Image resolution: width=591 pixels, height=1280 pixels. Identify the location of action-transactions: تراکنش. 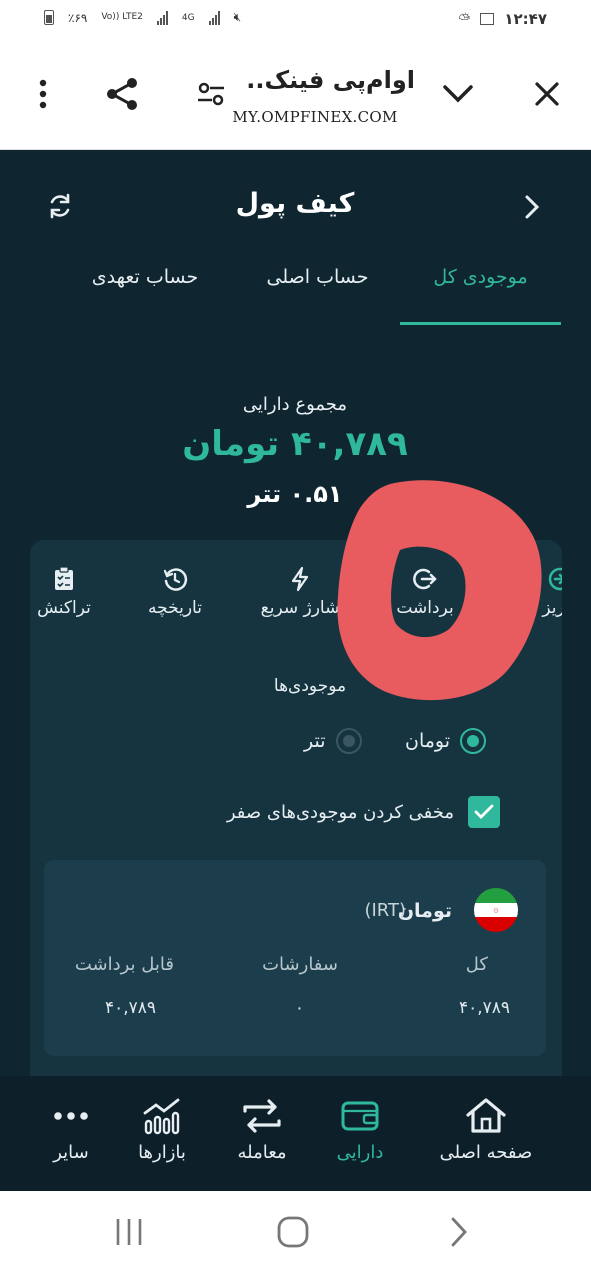
(67, 592).